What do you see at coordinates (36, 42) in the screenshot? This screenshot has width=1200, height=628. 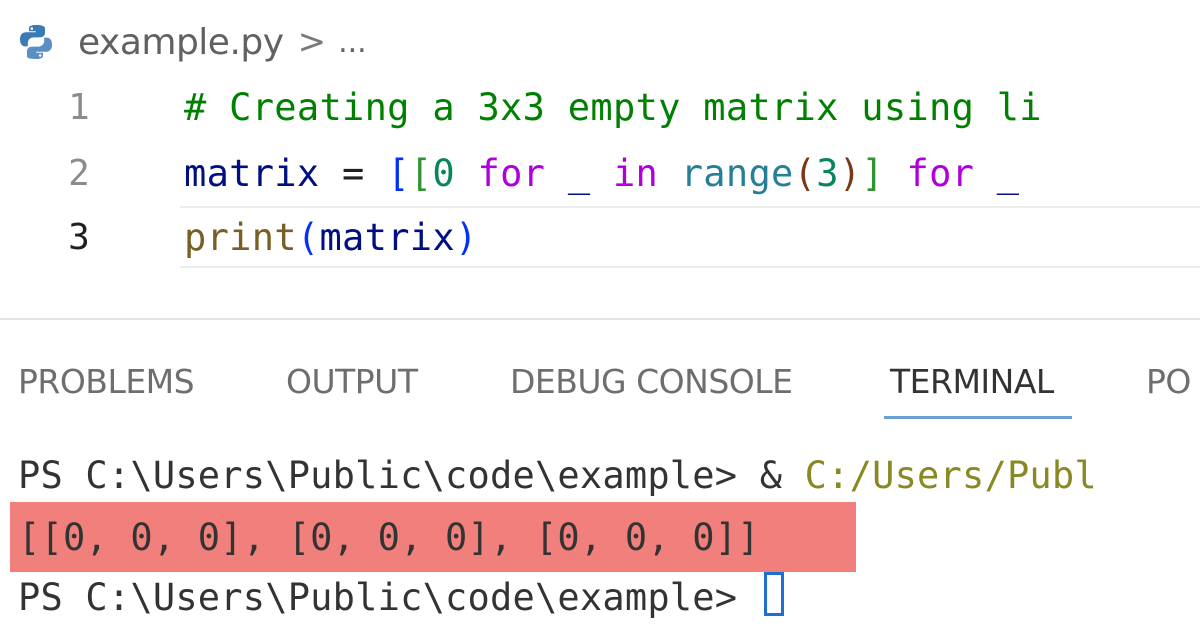 I see `python-file-icon` at bounding box center [36, 42].